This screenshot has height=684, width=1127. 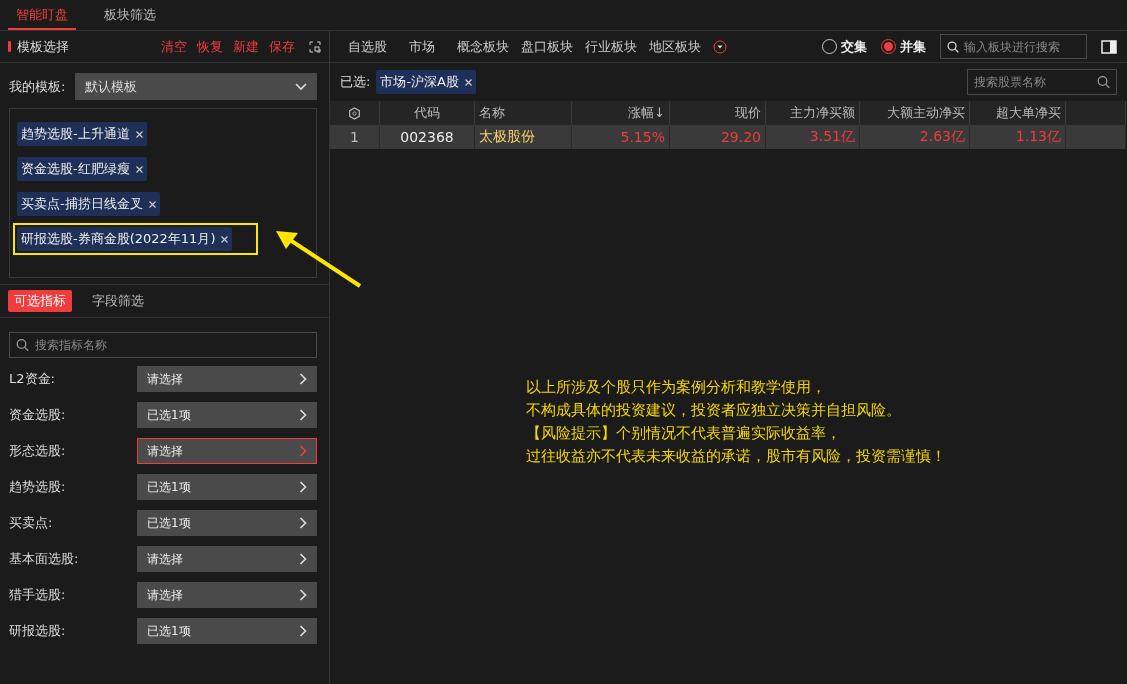 I want to click on template-action-link: 恢复, so click(x=210, y=46).